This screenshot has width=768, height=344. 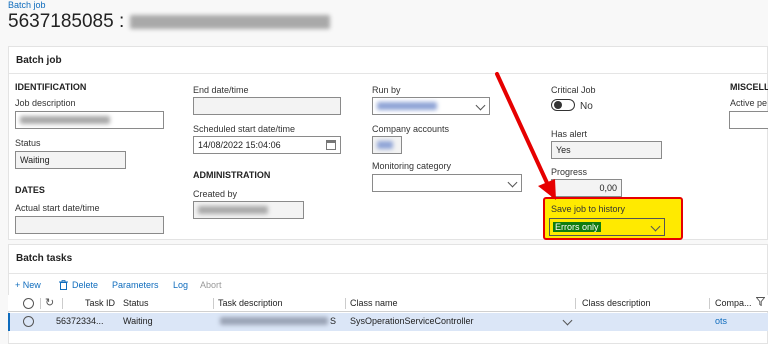 I want to click on filter-icon-svg, so click(x=760, y=302).